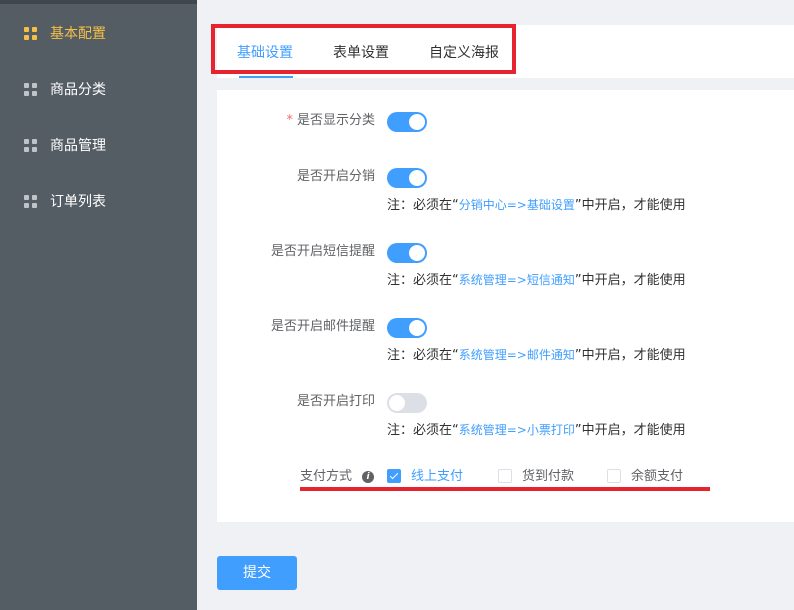  I want to click on tab-form-settings: 表单设置, so click(361, 53).